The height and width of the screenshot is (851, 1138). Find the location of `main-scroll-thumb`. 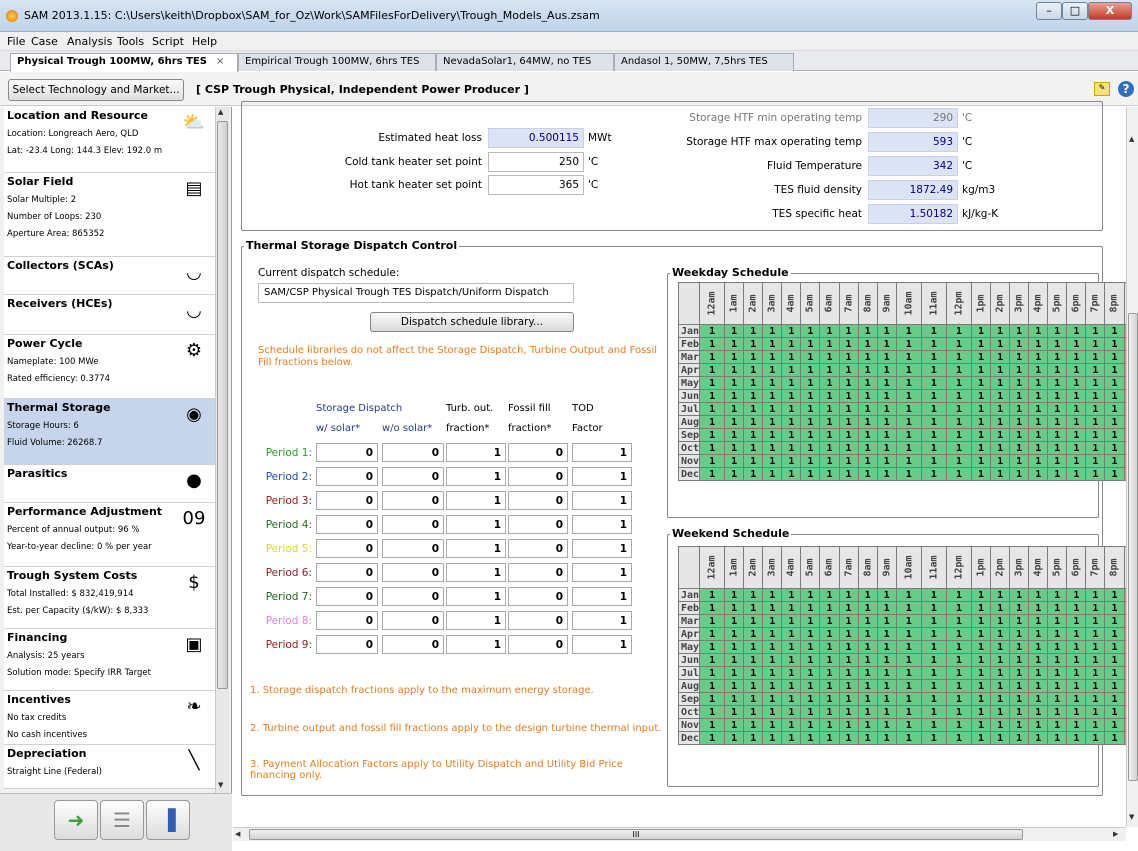

main-scroll-thumb is located at coordinates (1133, 547).